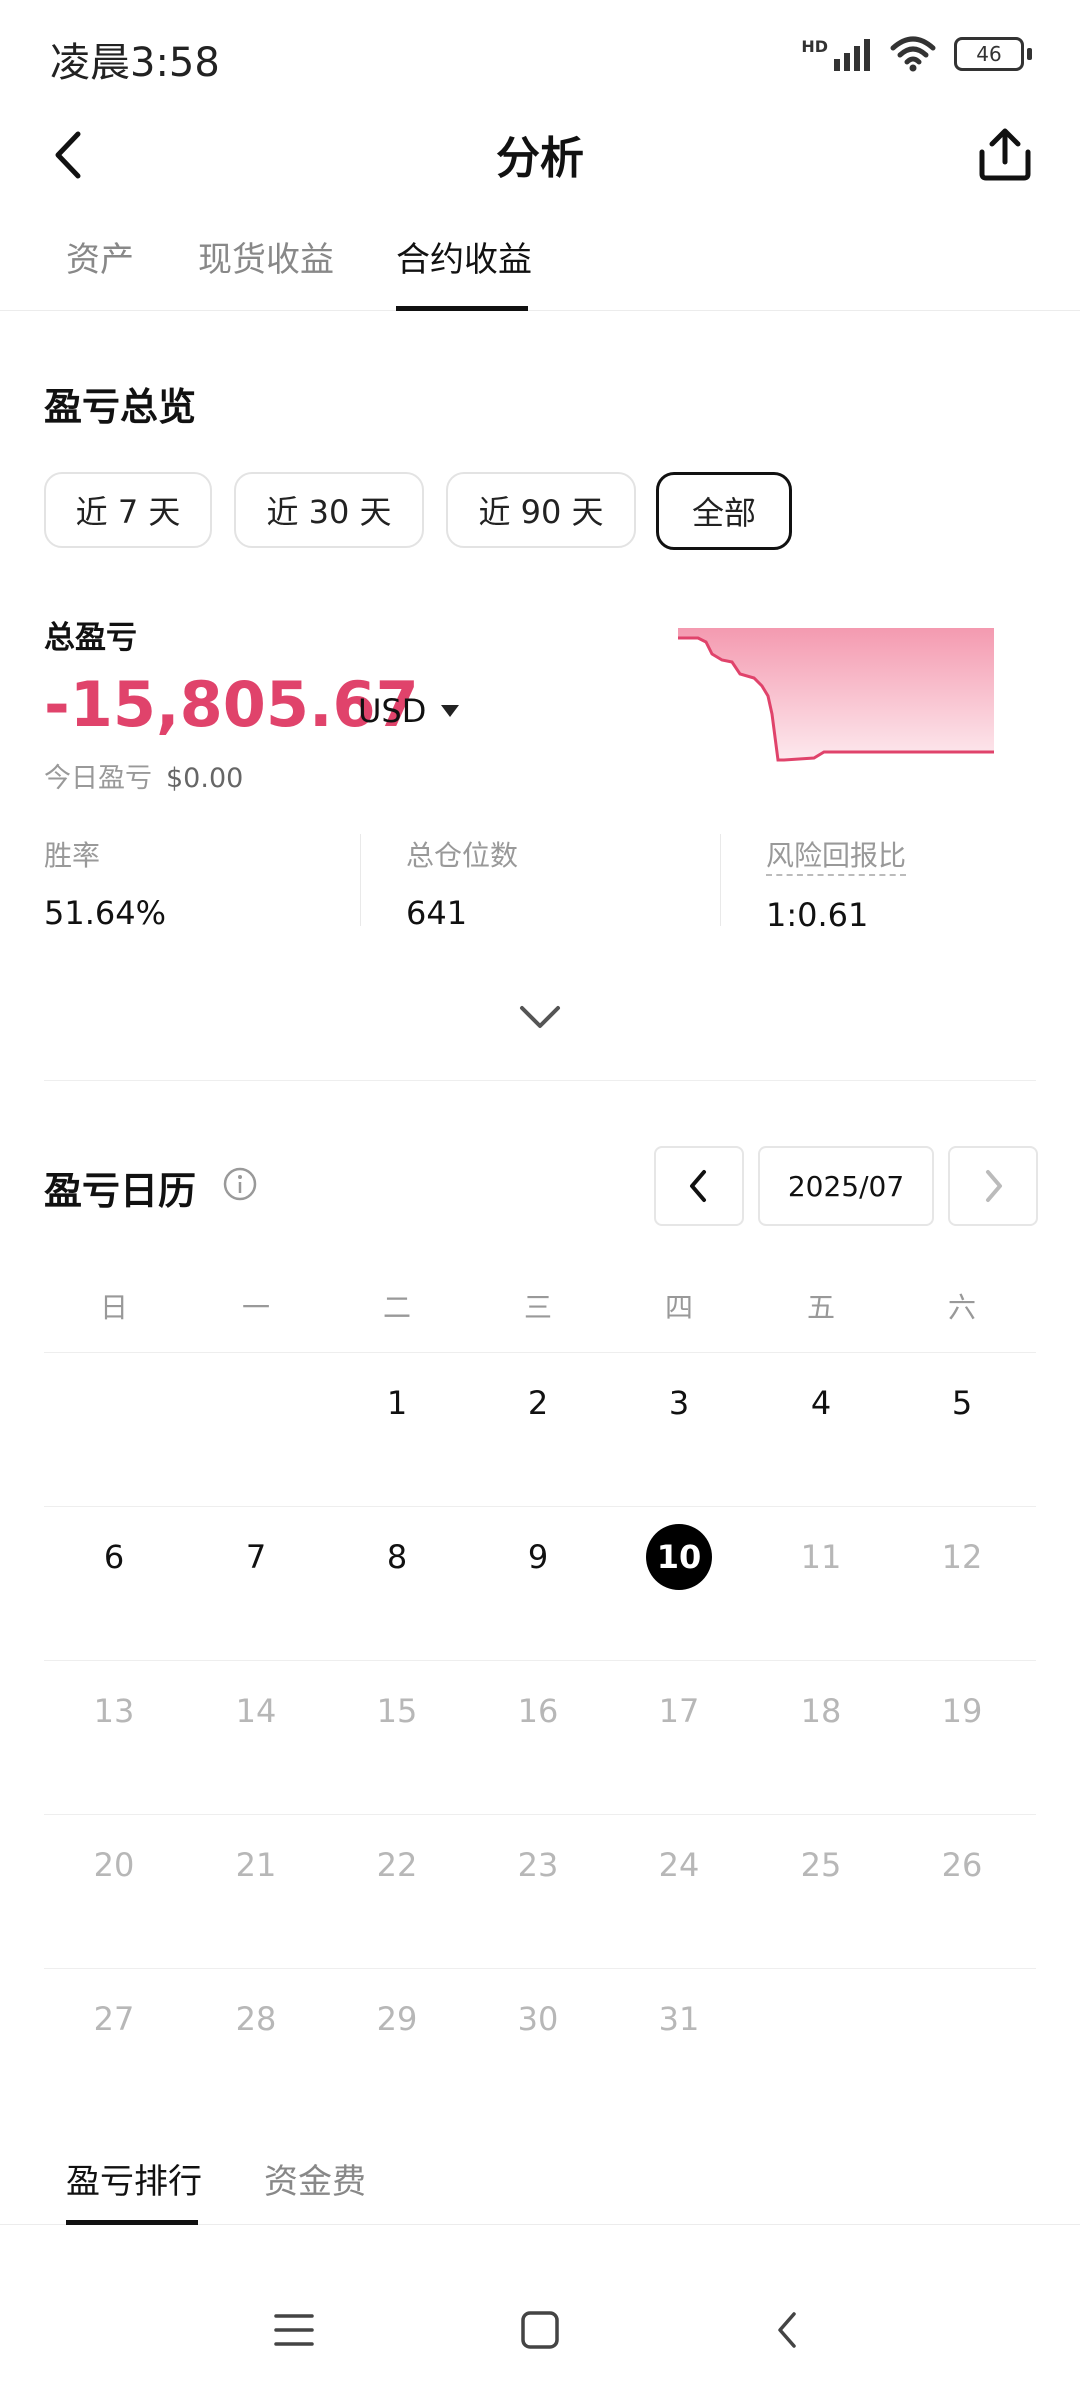 The height and width of the screenshot is (2400, 1080). I want to click on top-tab-bar: 资产 现货收益 合约收益, so click(540, 271).